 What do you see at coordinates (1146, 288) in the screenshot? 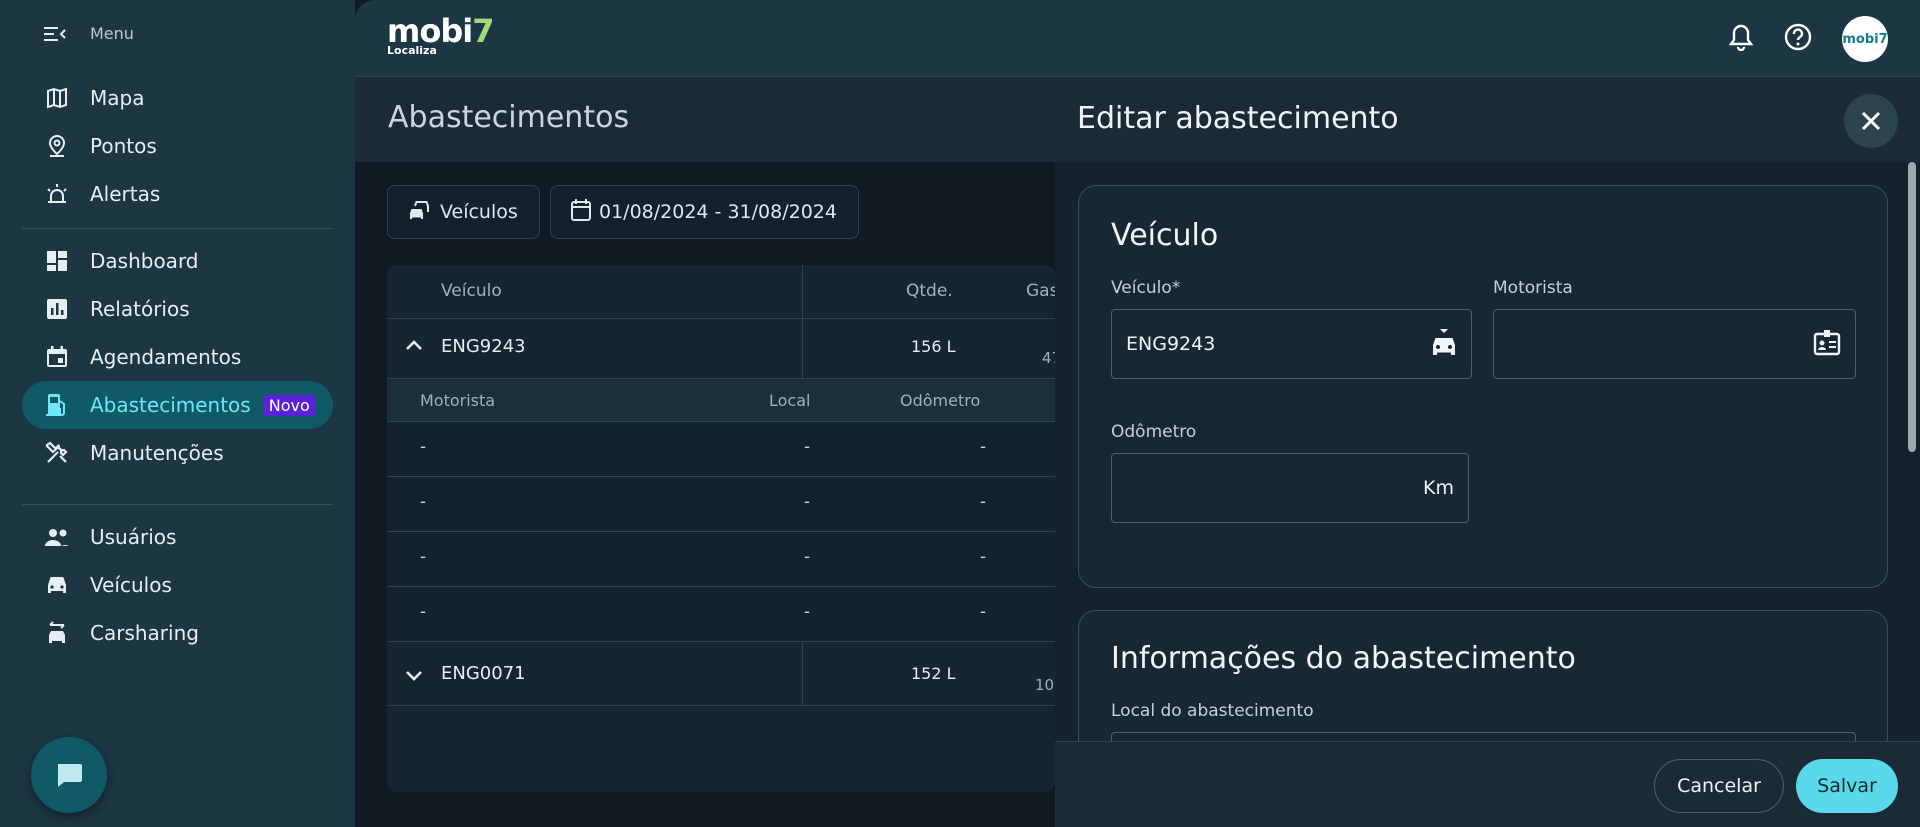
I see `vehicle-field-label: Veículo*` at bounding box center [1146, 288].